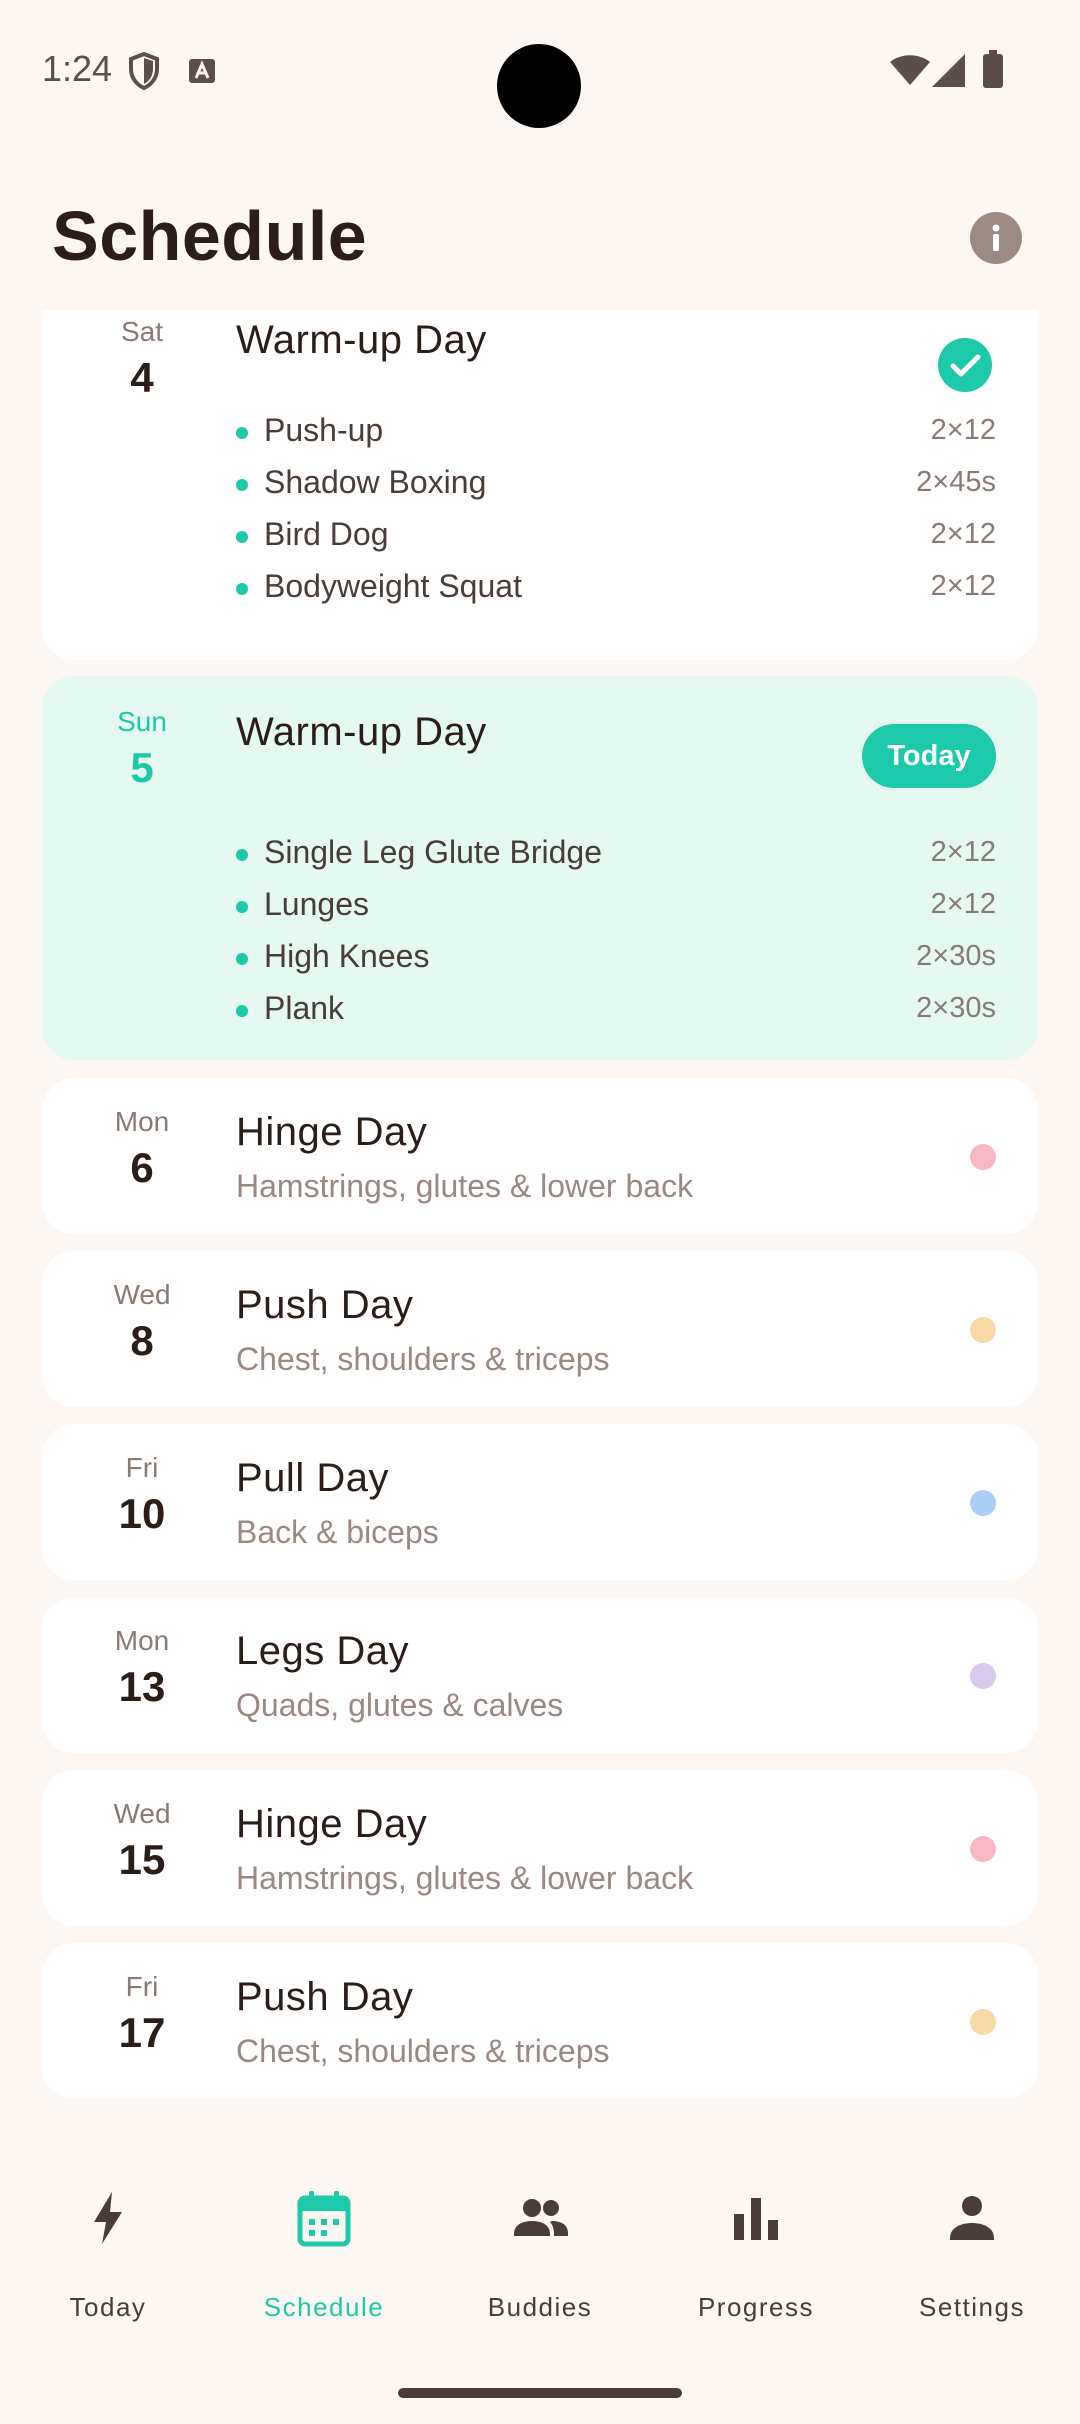 This screenshot has height=2424, width=1080. What do you see at coordinates (142, 1149) in the screenshot?
I see `card-date: Mon 6` at bounding box center [142, 1149].